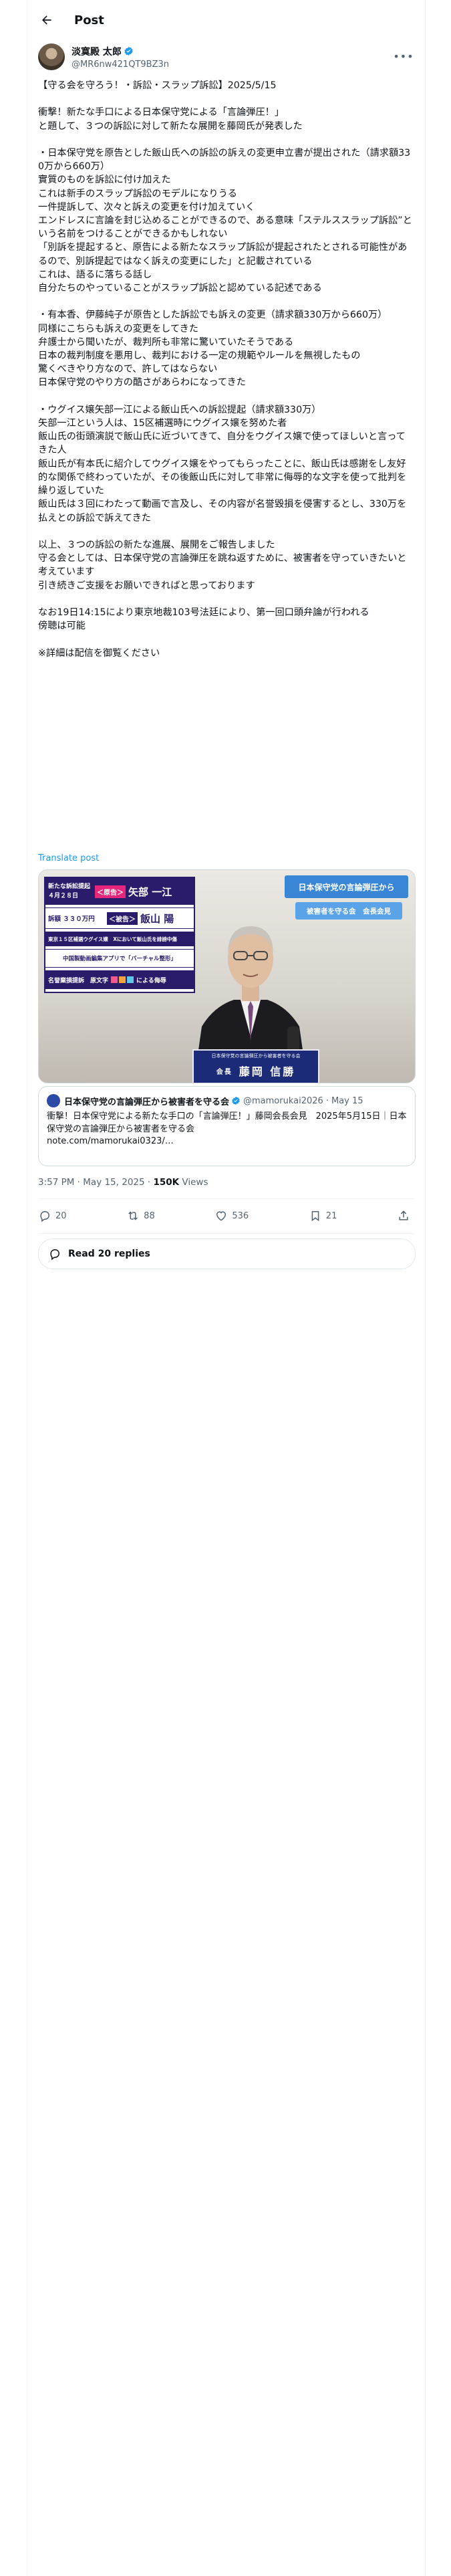  I want to click on like-count: 536, so click(240, 1215).